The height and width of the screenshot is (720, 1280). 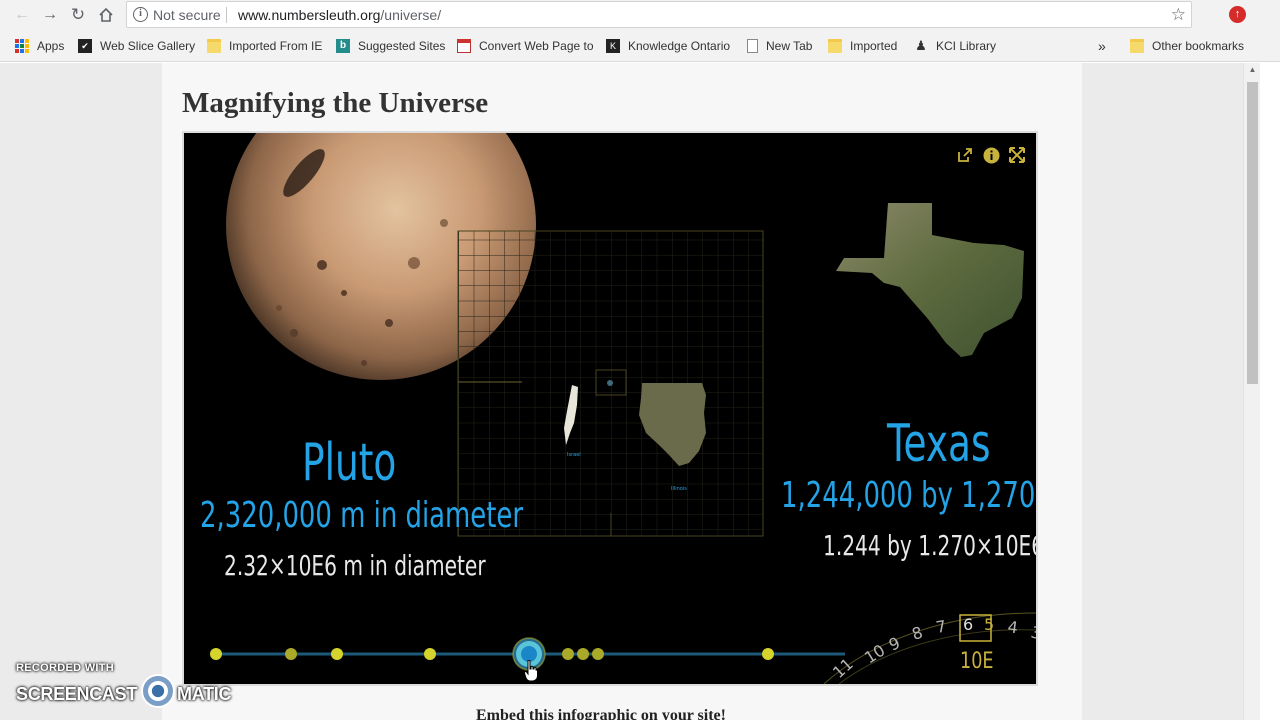 What do you see at coordinates (977, 661) in the screenshot?
I see `dial-exponent-label: 10E` at bounding box center [977, 661].